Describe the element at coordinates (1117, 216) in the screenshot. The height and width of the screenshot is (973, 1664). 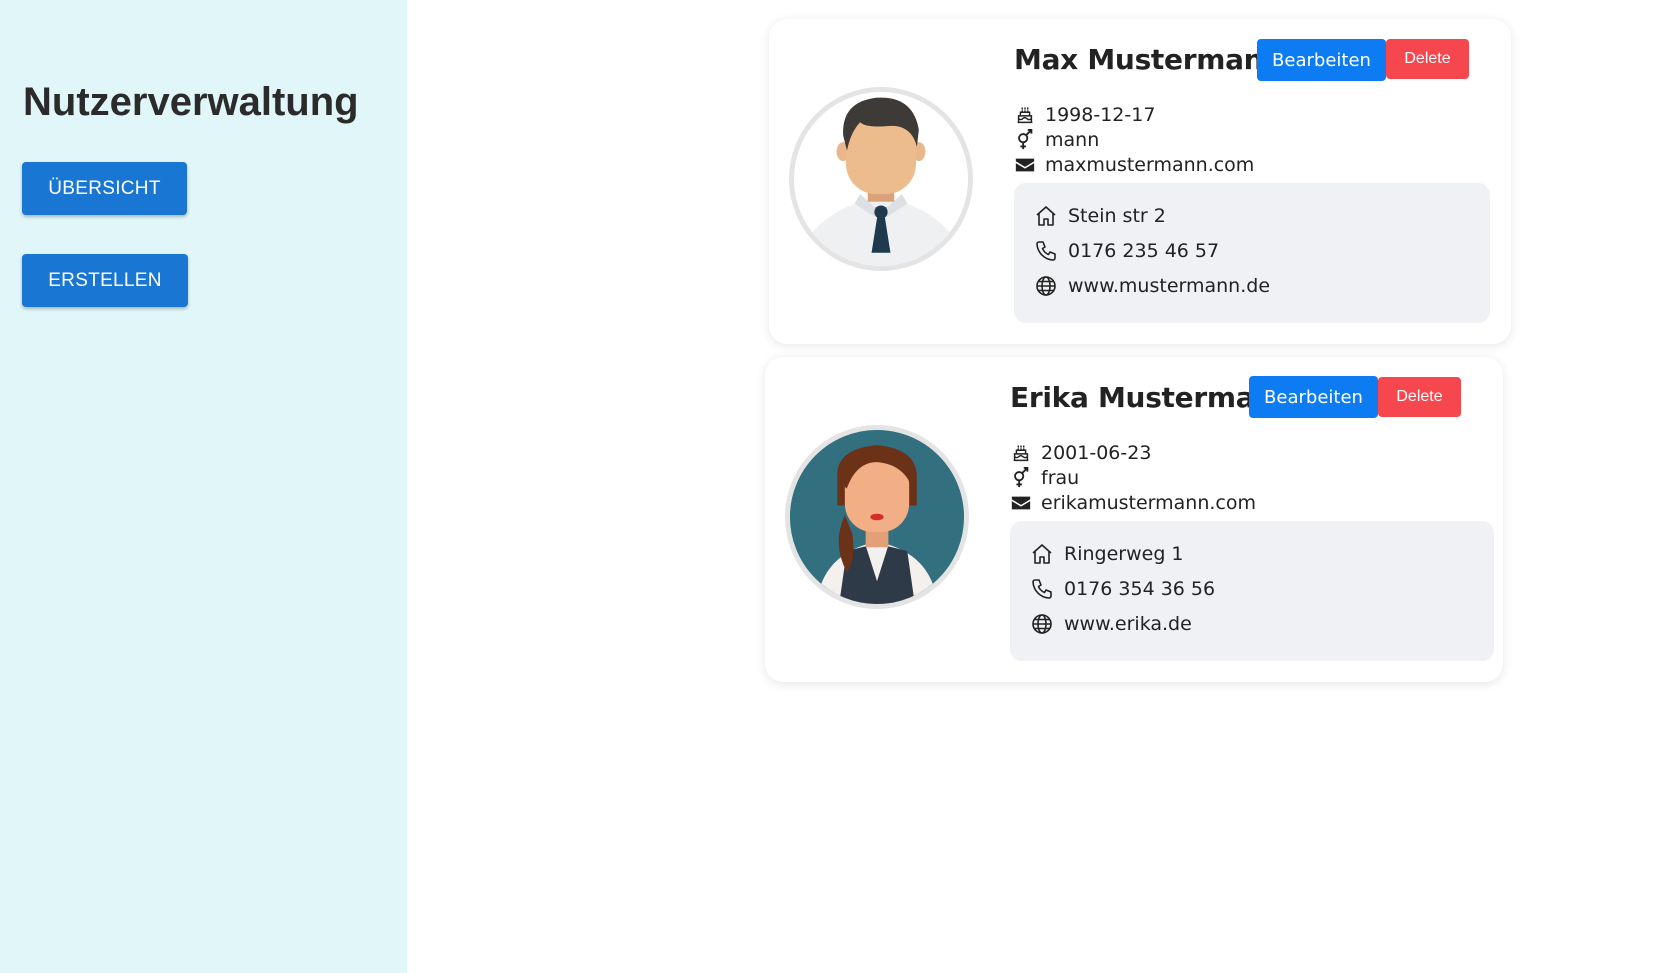
I see `address-text: Stein str 2` at that location.